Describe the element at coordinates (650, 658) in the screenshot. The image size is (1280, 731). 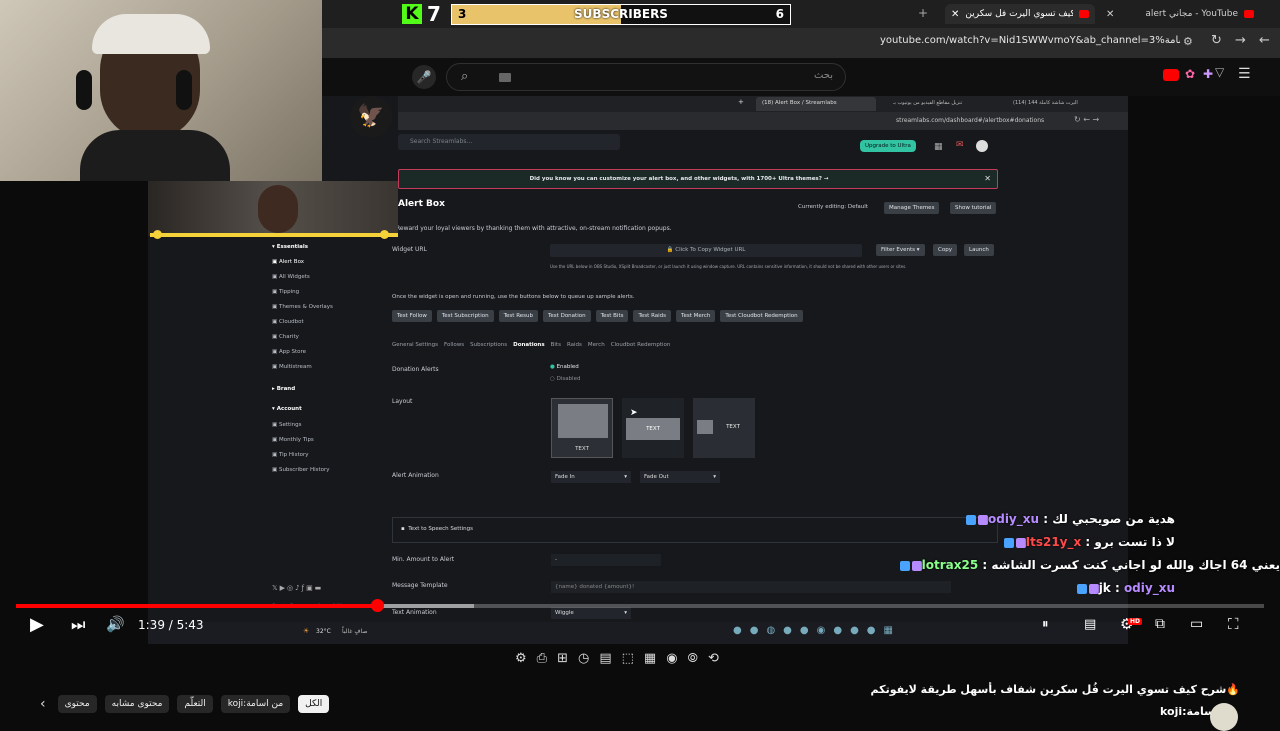
I see `clip-icon: ▦` at that location.